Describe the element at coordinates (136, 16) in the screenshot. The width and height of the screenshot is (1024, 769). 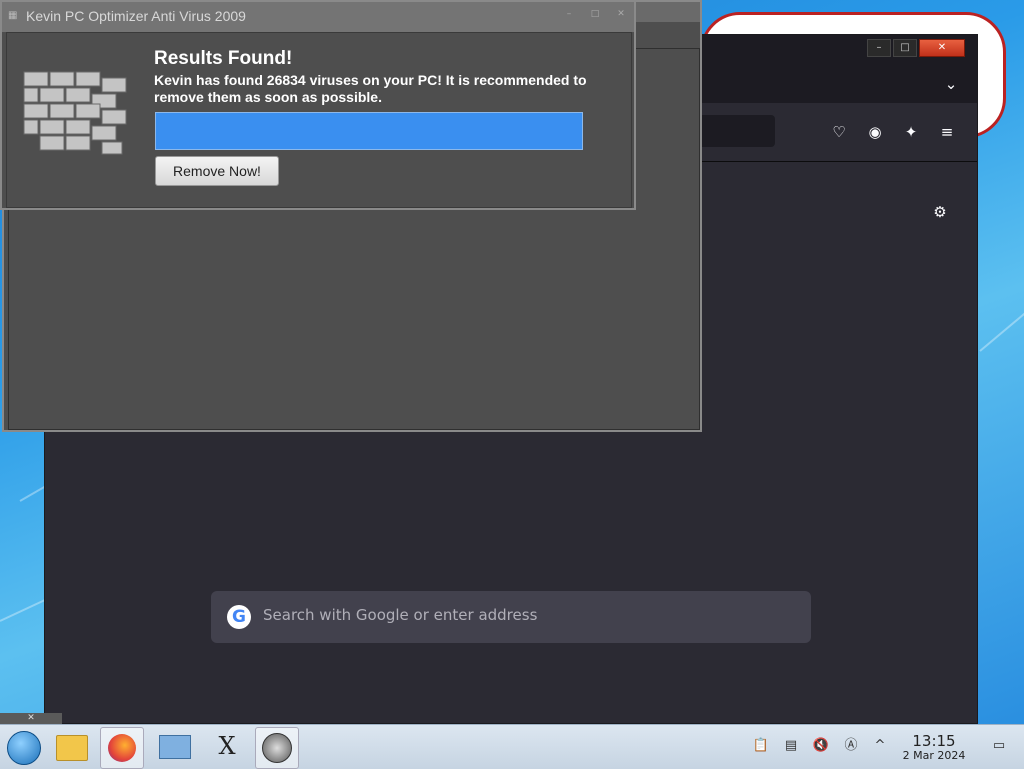
I see `popup-title: Kevin PC Optimizer Anti Virus 2009` at that location.